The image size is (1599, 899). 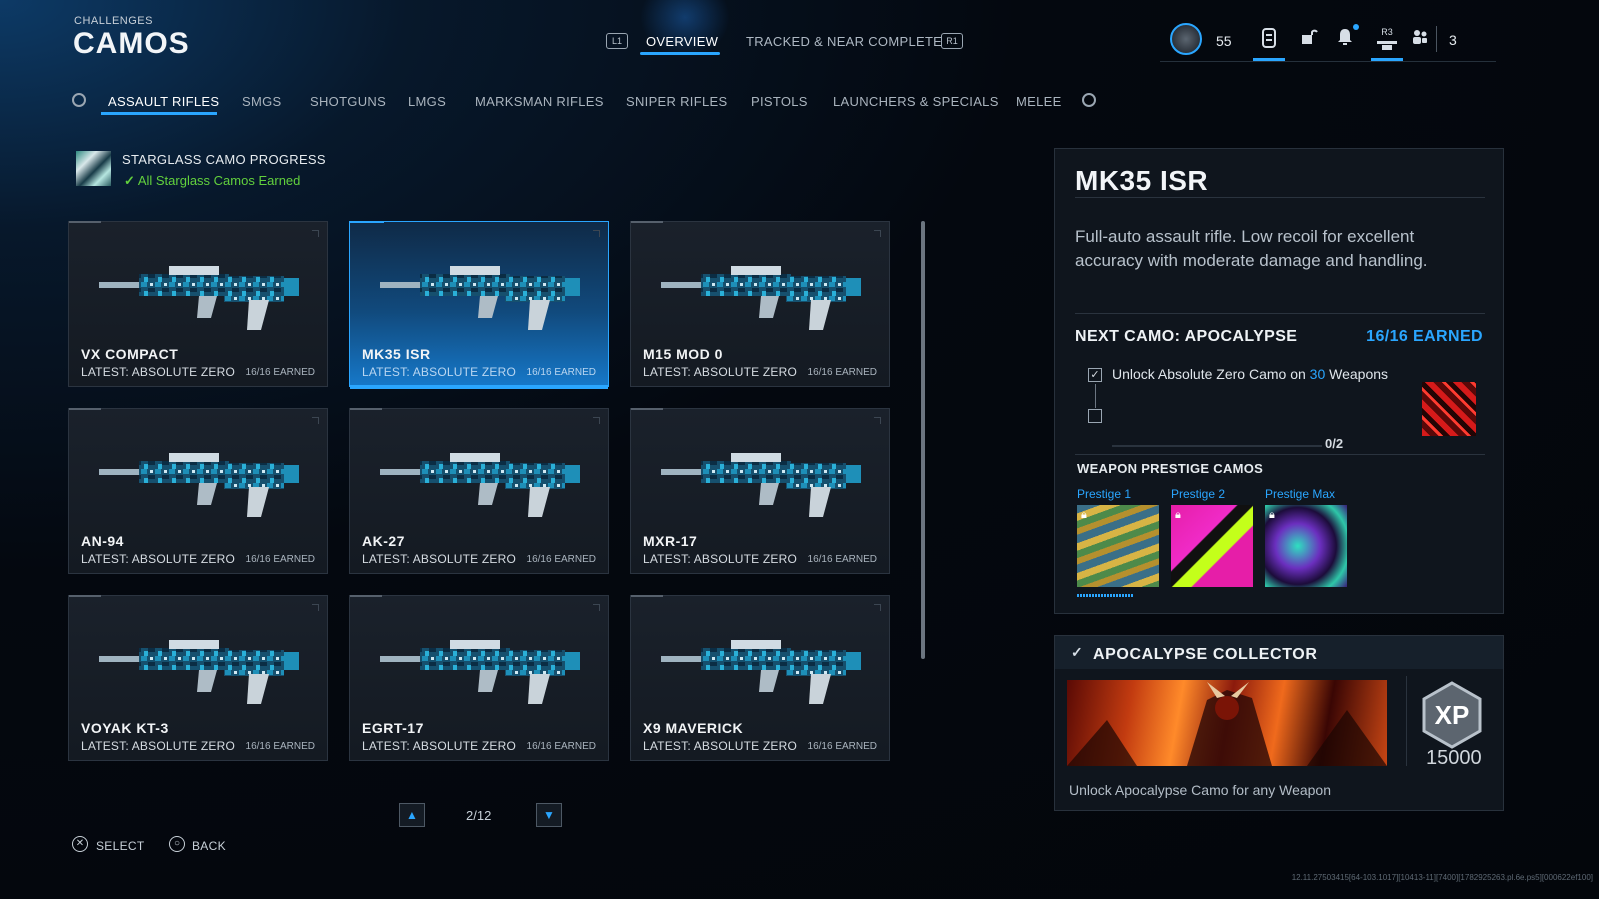 What do you see at coordinates (1306, 546) in the screenshot?
I see `prestige-max-camo: 🔒︎` at bounding box center [1306, 546].